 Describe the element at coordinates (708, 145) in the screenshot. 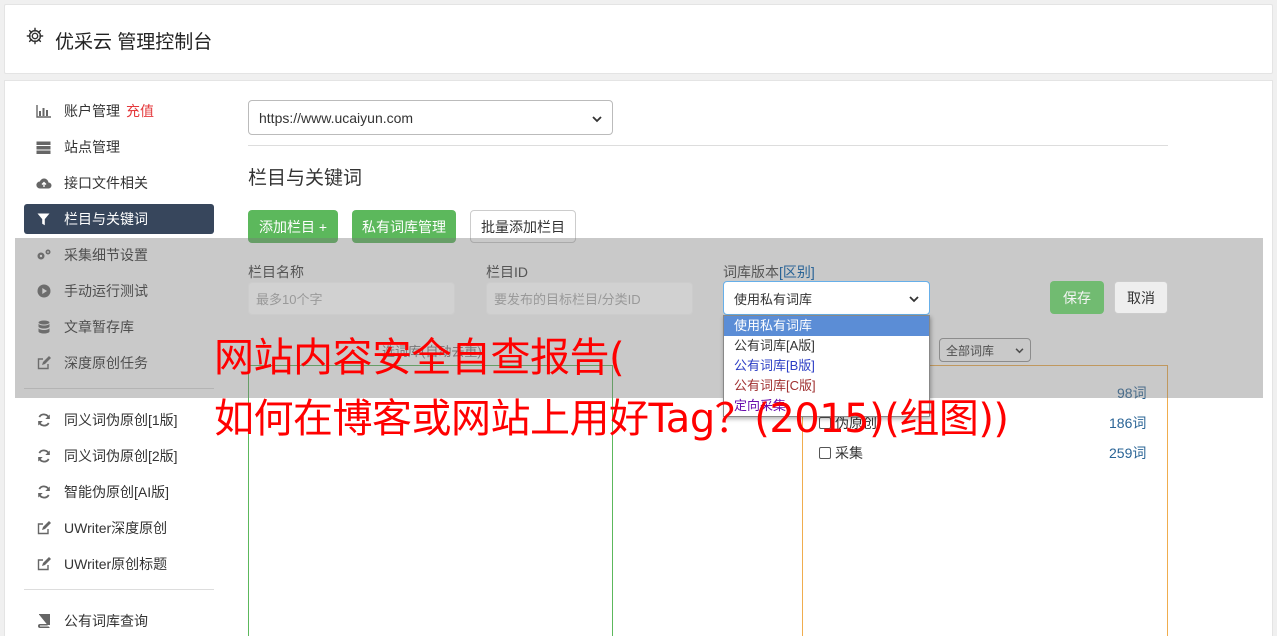

I see `divider` at that location.